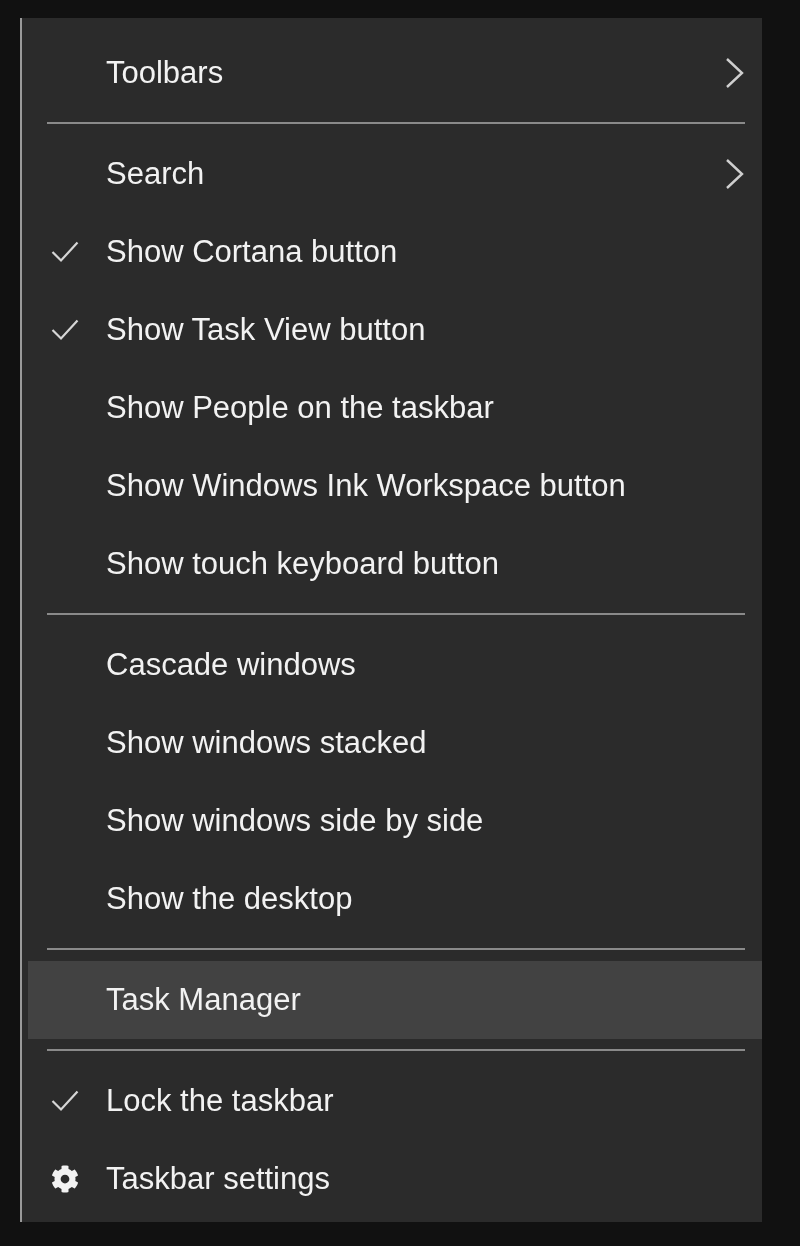 The image size is (800, 1246). Describe the element at coordinates (395, 743) in the screenshot. I see `menu-item: Show windows stacked` at that location.